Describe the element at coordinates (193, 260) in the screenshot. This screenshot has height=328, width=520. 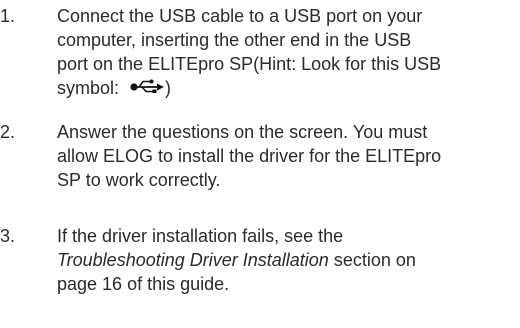
I see `section-reference: Troubleshooting Driver Installation` at that location.